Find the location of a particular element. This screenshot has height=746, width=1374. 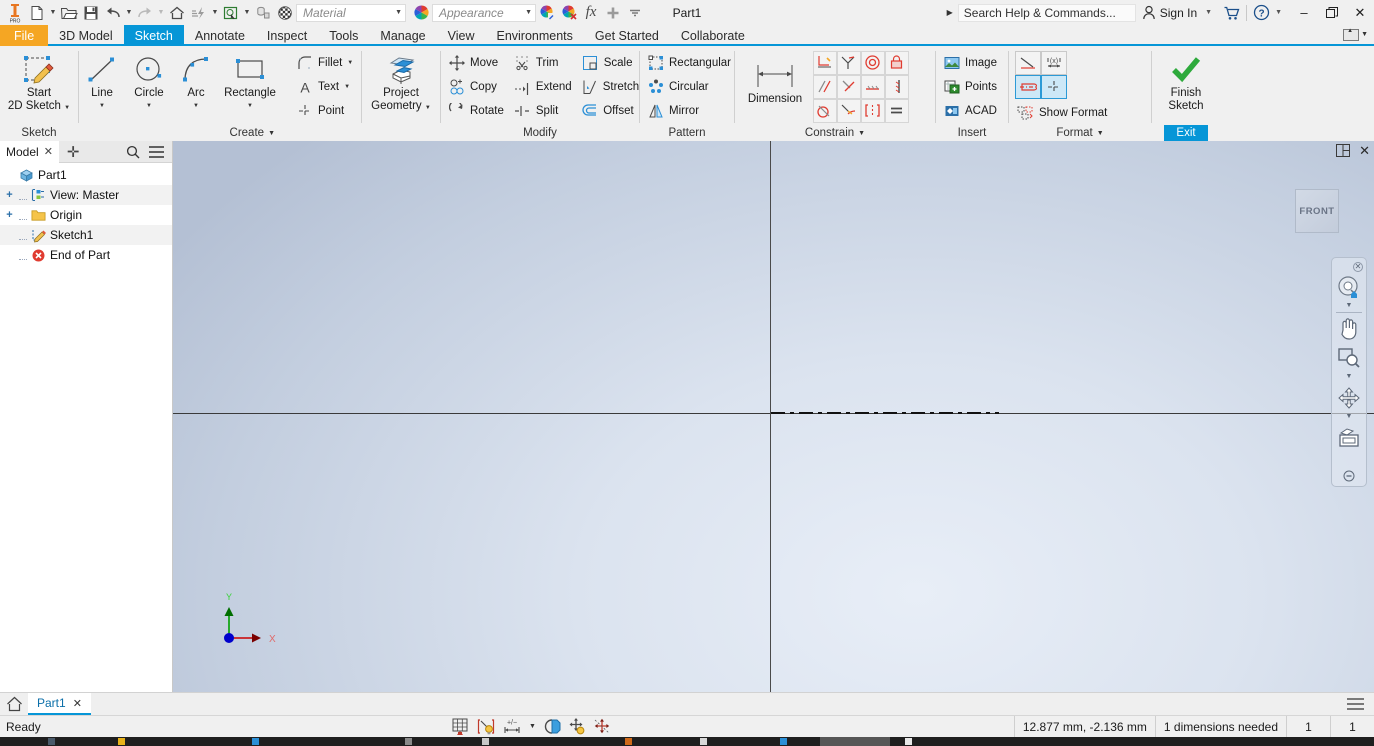

restore-button is located at coordinates (1332, 12).